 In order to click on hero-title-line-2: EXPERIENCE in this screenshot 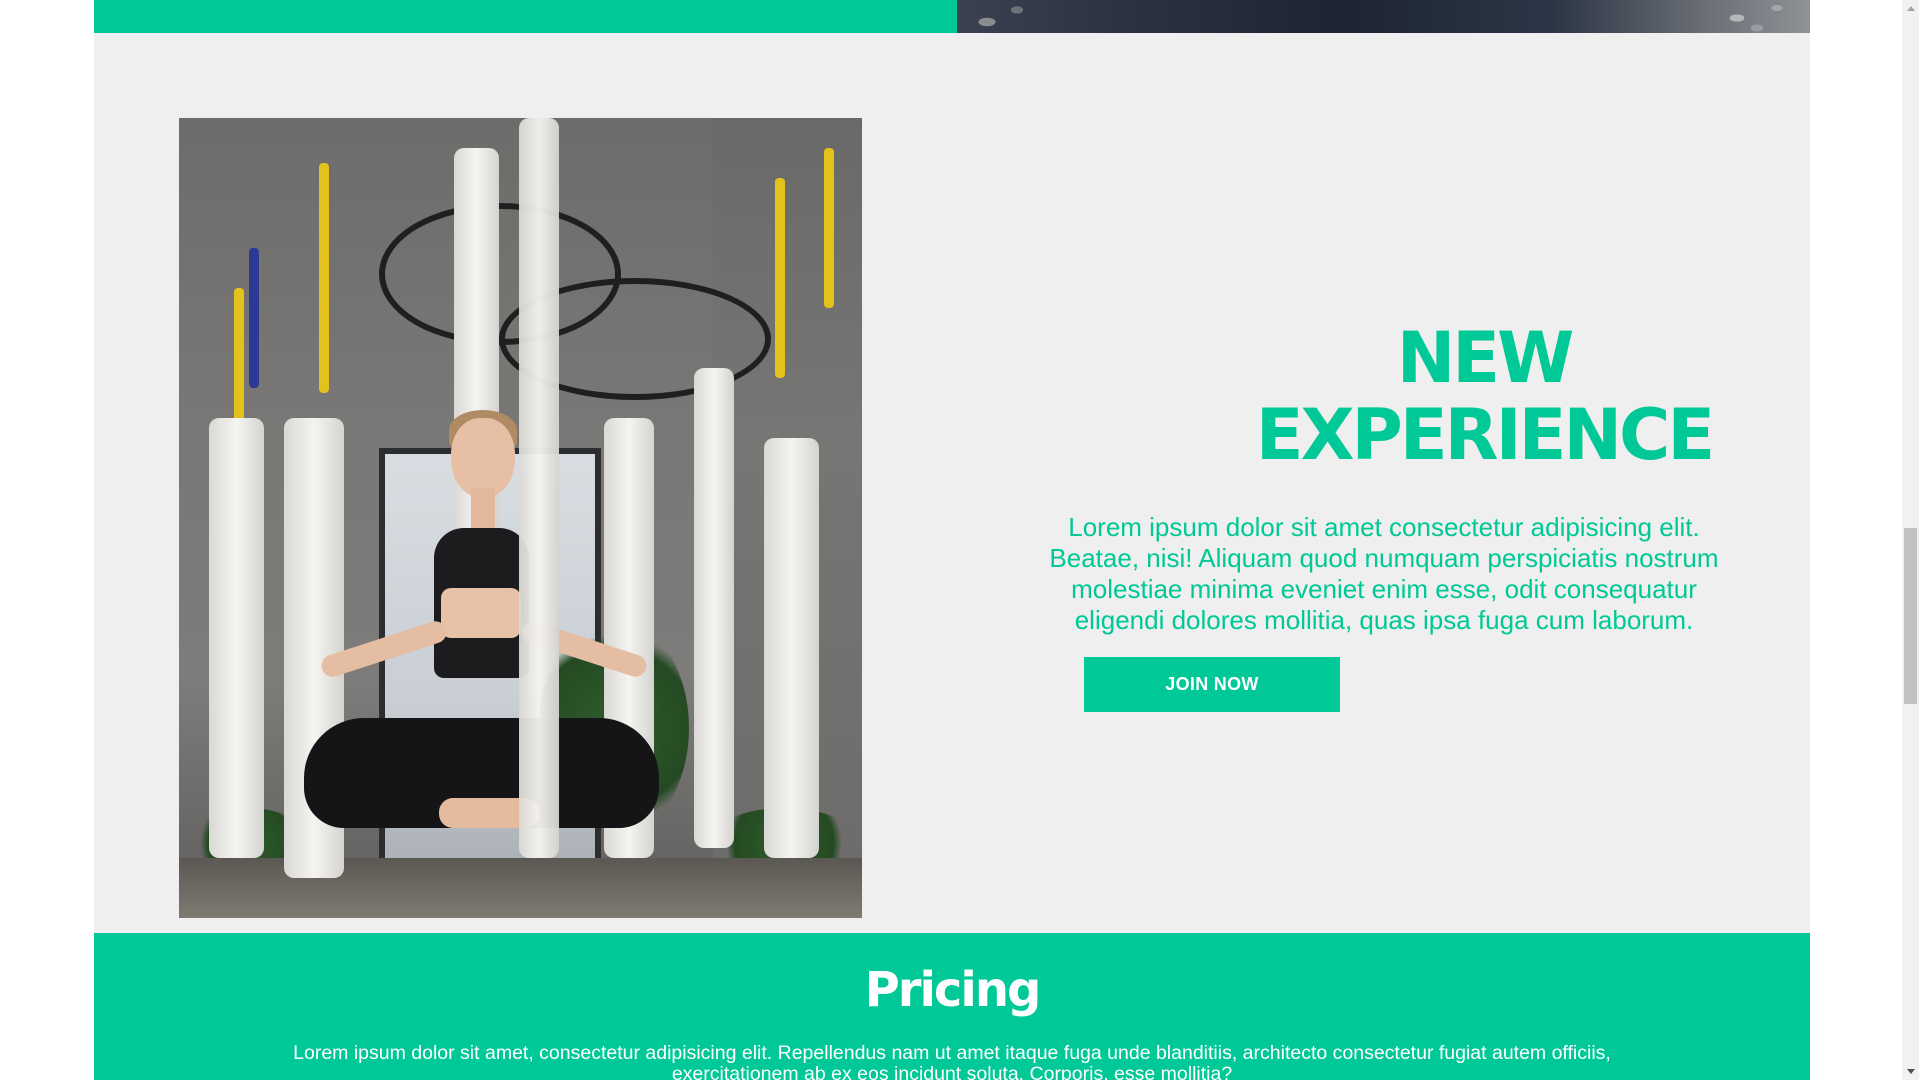, I will do `click(1485, 435)`.